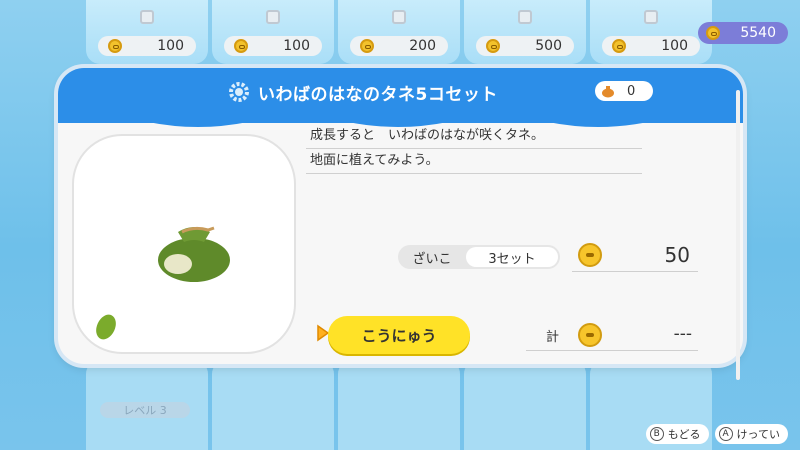 The height and width of the screenshot is (450, 800). I want to click on purchase-button: こうにゅう, so click(399, 335).